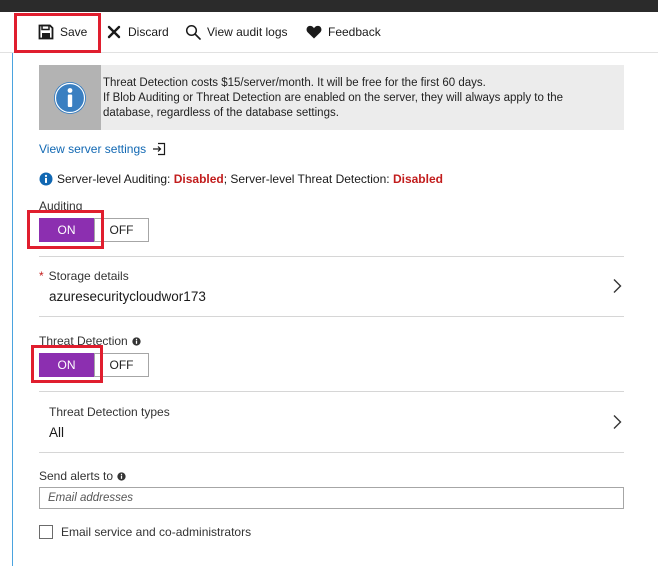  Describe the element at coordinates (109, 412) in the screenshot. I see `threat-detection-types-title: Threat Detection types` at that location.